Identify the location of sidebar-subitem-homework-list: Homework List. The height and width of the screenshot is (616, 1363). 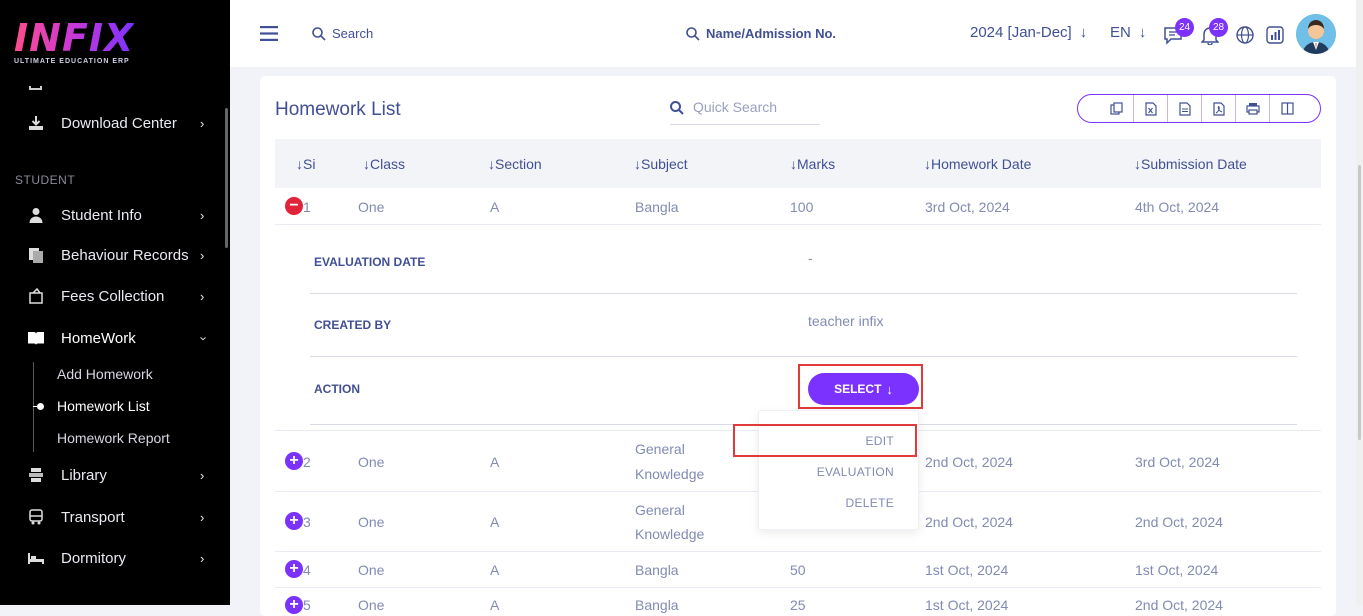
(103, 406).